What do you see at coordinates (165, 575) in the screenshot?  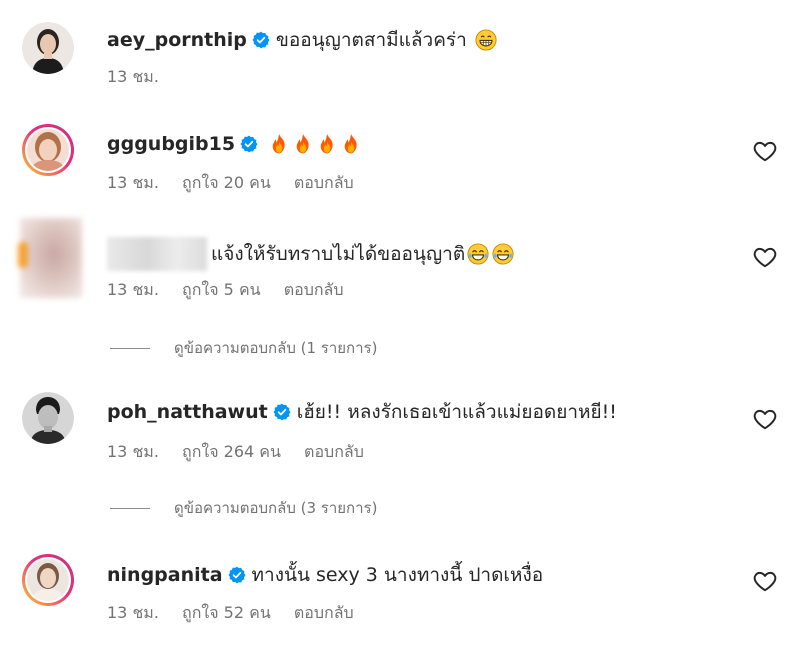 I see `username: ningpanita` at bounding box center [165, 575].